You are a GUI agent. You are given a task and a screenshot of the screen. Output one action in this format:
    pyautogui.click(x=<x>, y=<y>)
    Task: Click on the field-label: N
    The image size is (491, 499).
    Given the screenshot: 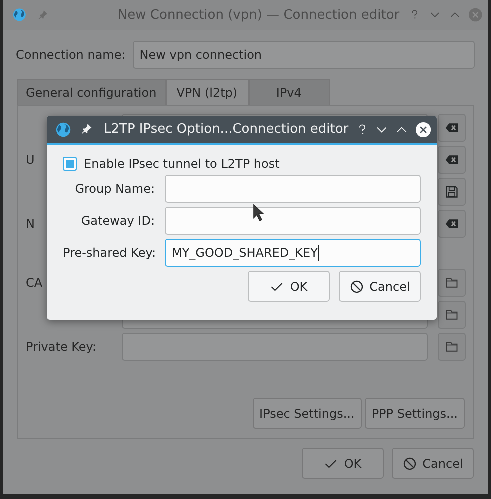 What is the action you would take?
    pyautogui.click(x=30, y=224)
    